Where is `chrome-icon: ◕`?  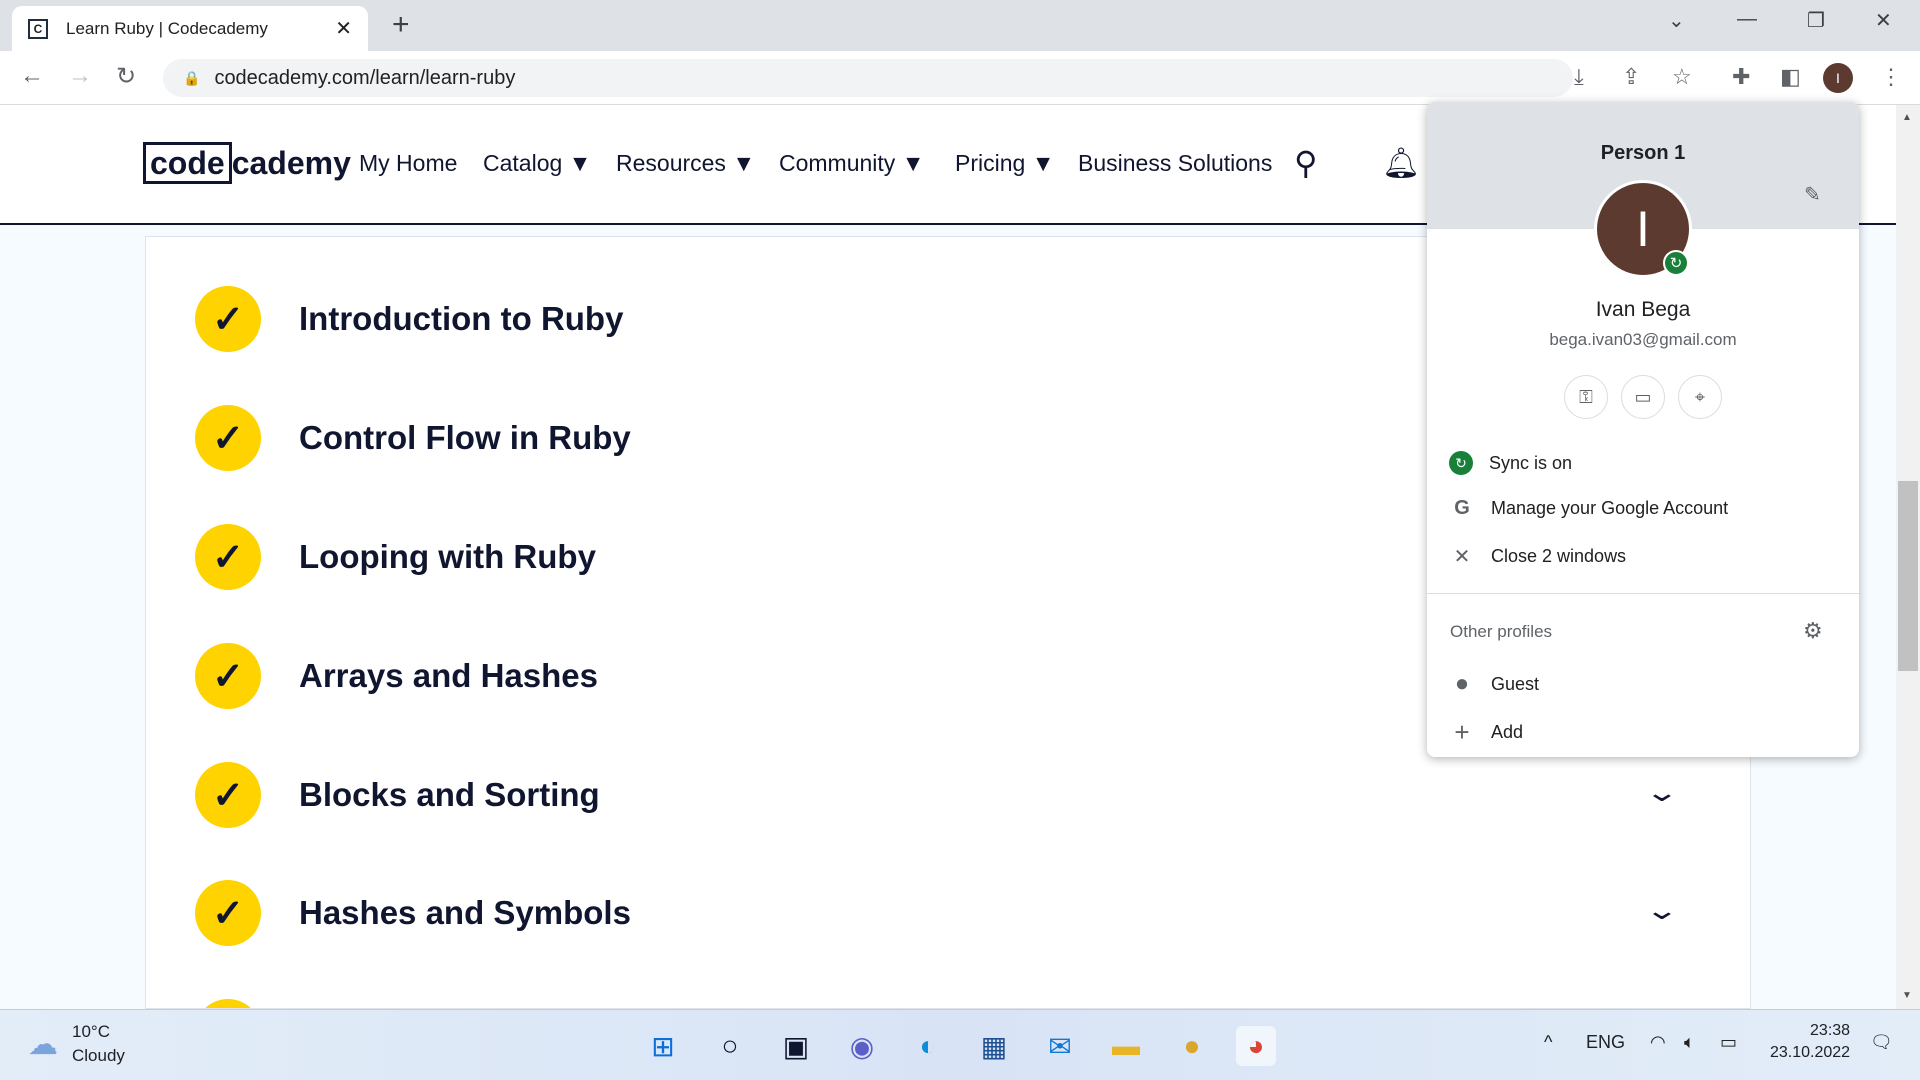
chrome-icon: ◕ is located at coordinates (1256, 1046).